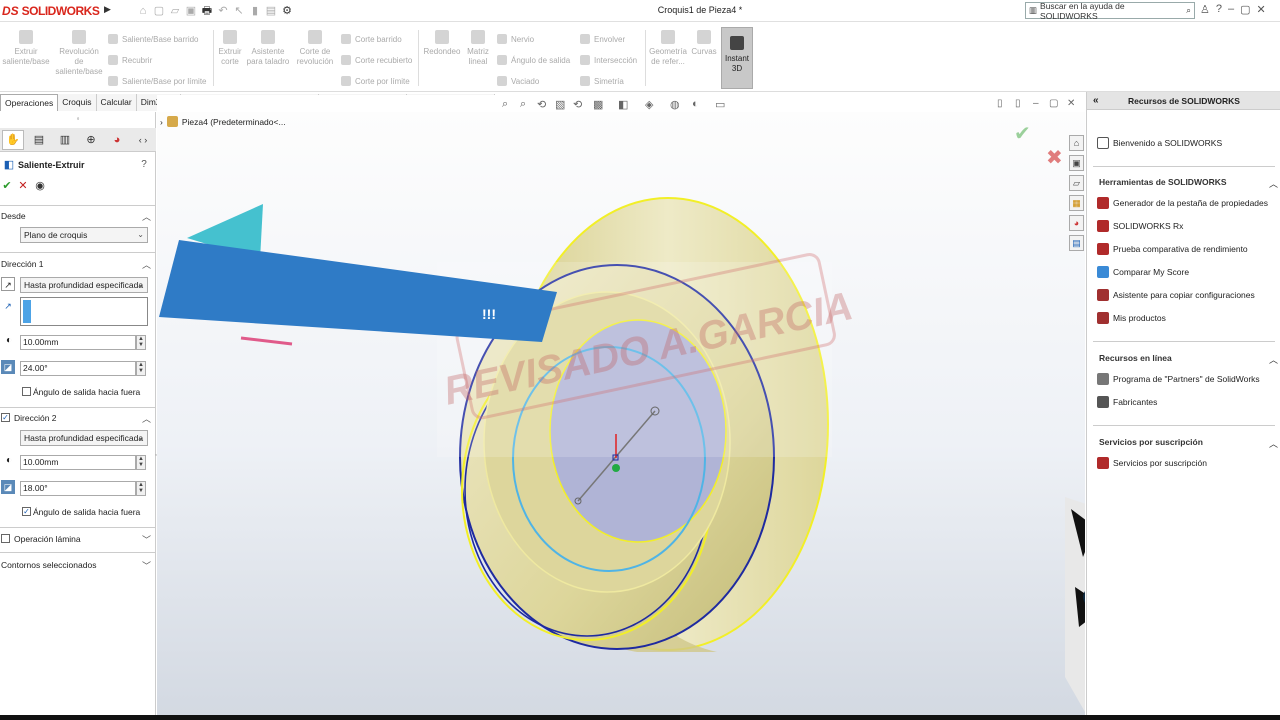 The width and height of the screenshot is (1280, 720). Describe the element at coordinates (65, 140) in the screenshot. I see `configuration-manager-tab-icon: ▥` at that location.